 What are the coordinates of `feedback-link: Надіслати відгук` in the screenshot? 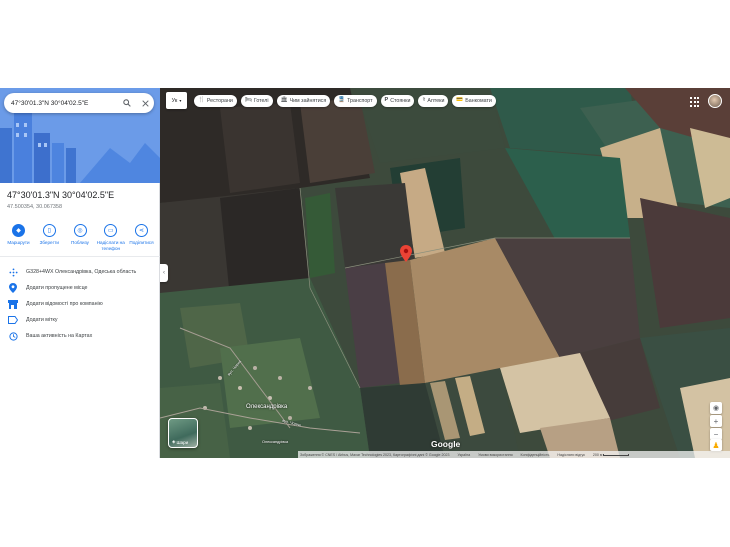 It's located at (570, 455).